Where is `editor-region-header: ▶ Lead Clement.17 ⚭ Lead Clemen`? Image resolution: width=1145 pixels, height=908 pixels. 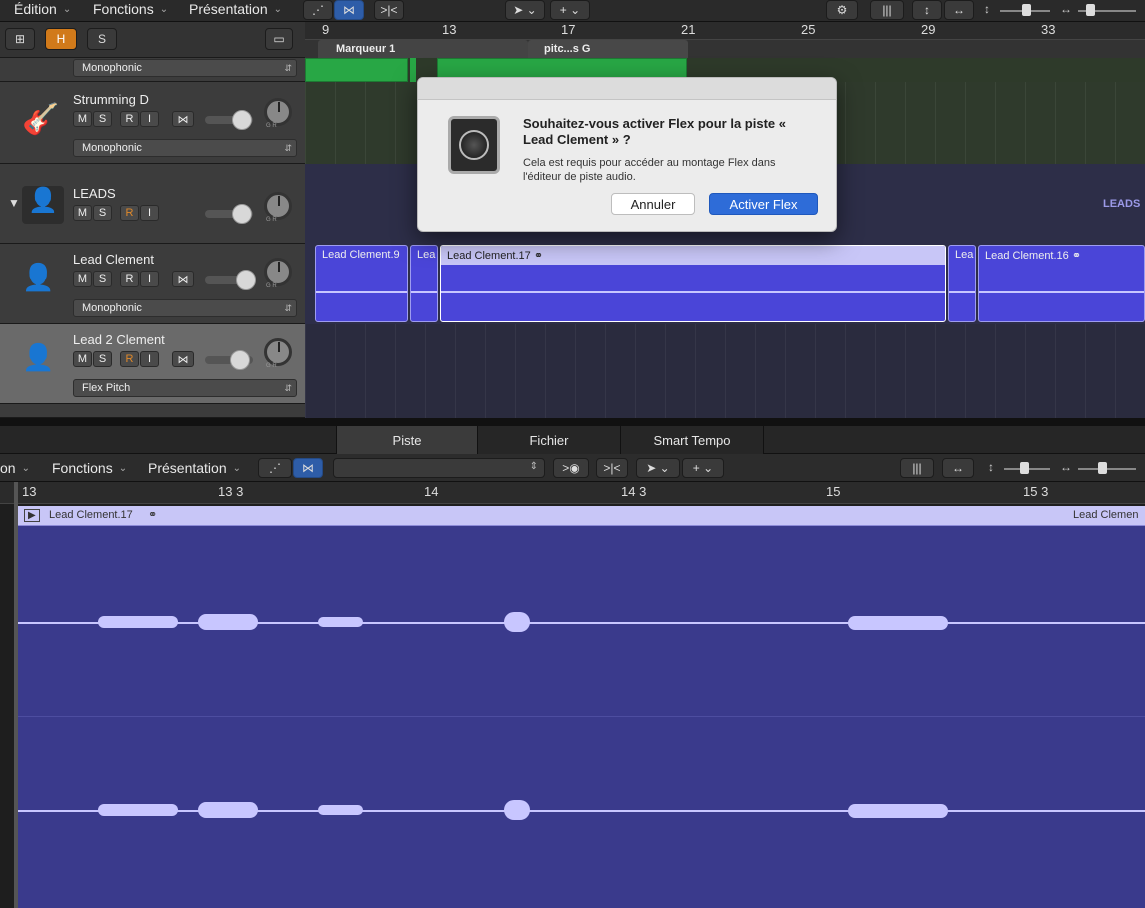
editor-region-header: ▶ Lead Clement.17 ⚭ Lead Clemen is located at coordinates (581, 516).